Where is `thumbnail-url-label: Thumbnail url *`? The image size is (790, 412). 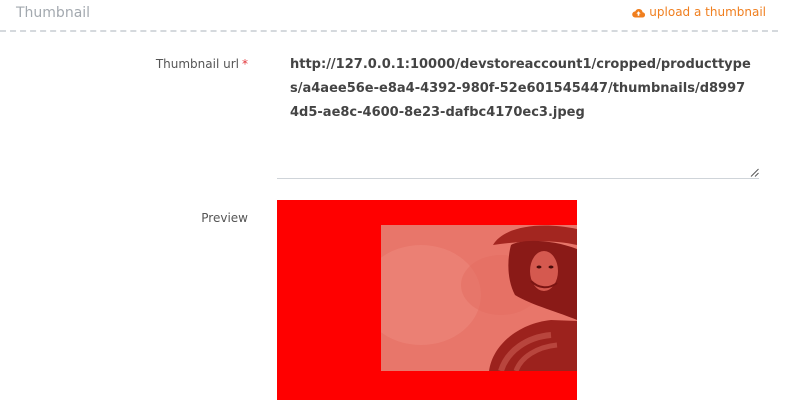
thumbnail-url-label: Thumbnail url * is located at coordinates (124, 64).